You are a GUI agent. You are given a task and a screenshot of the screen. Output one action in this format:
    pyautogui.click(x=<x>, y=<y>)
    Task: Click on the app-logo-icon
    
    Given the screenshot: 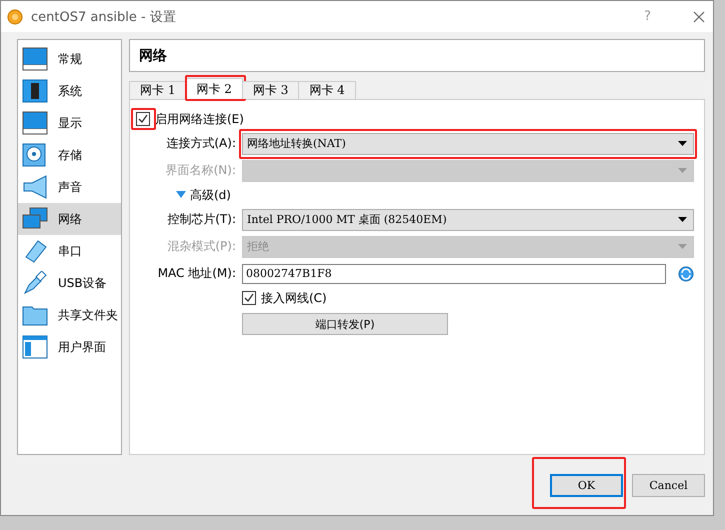 What is the action you would take?
    pyautogui.click(x=15, y=16)
    